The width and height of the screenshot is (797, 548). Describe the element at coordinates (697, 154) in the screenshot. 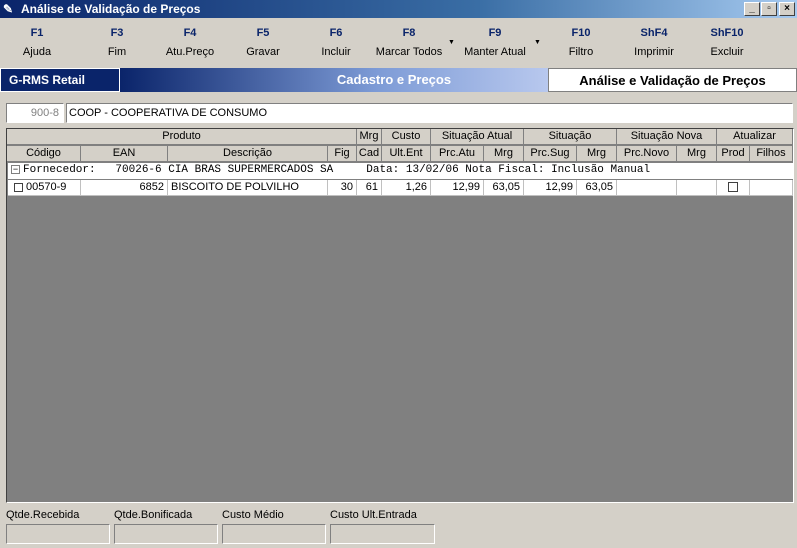

I see `col-header-mrg-novo: Mrg` at that location.